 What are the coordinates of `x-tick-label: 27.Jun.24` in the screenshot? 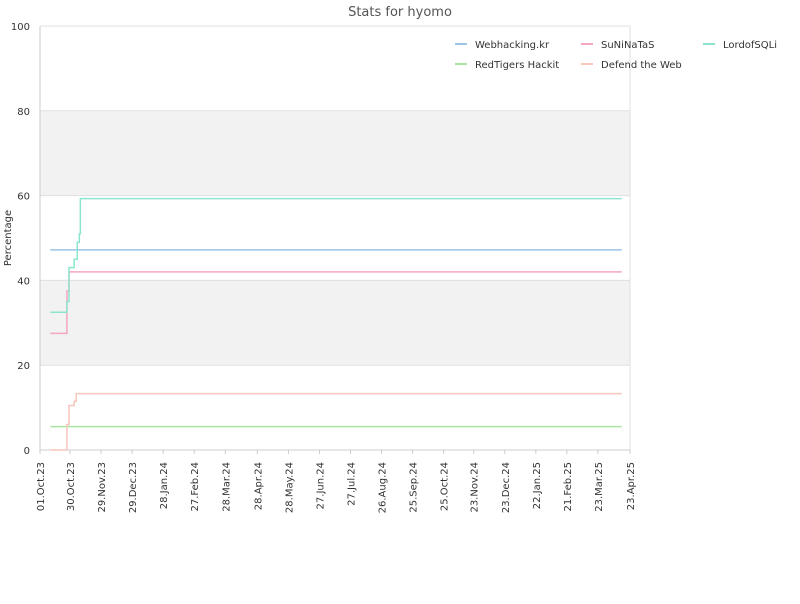 It's located at (320, 485).